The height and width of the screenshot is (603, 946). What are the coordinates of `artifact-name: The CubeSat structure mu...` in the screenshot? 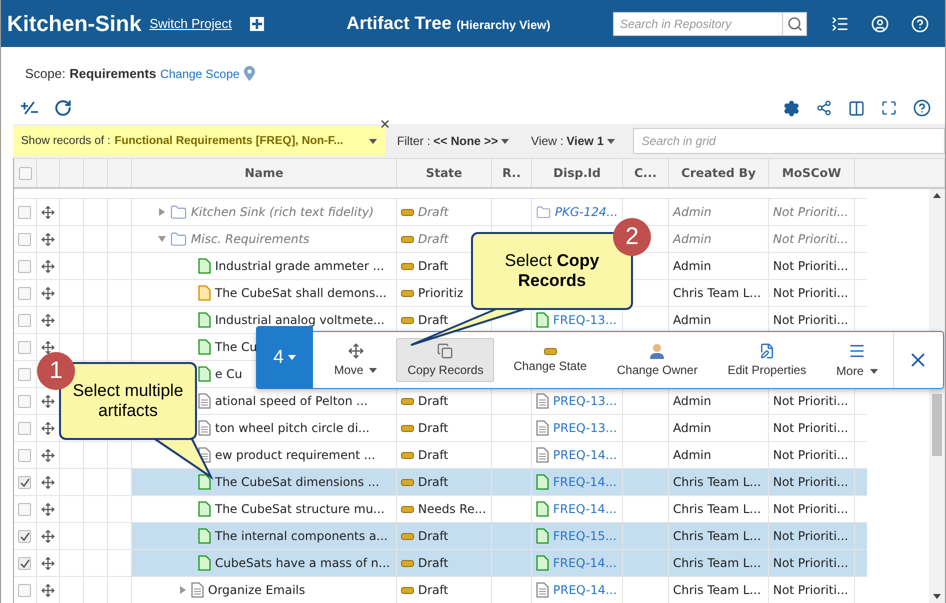 It's located at (300, 509).